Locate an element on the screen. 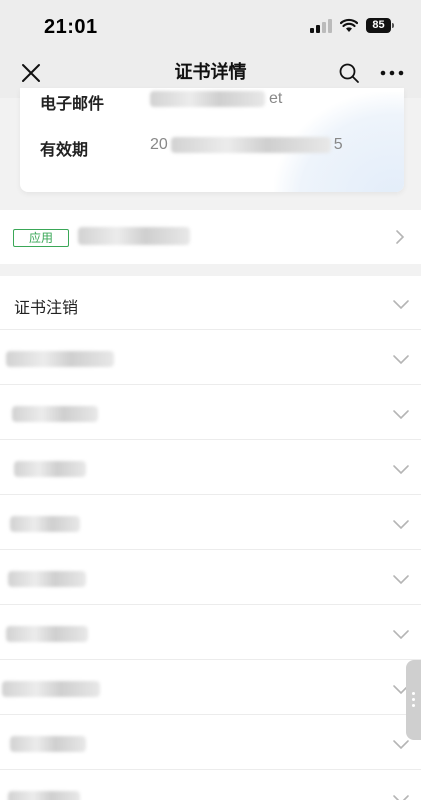  application-row: 应用 is located at coordinates (210, 237).